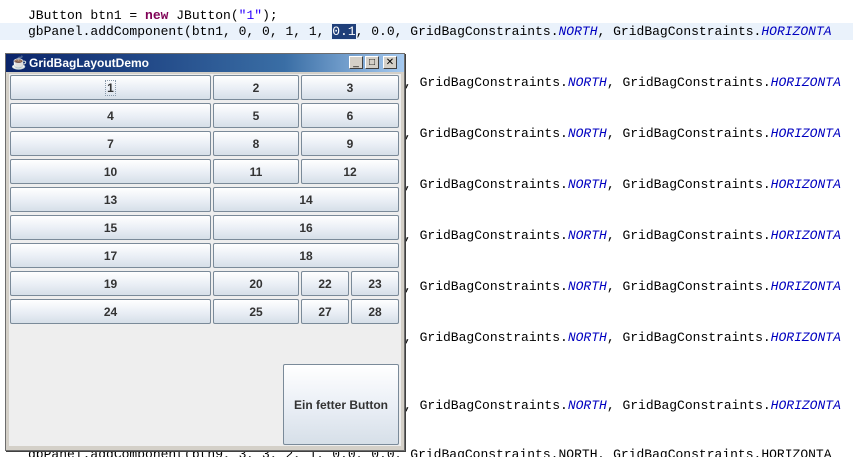 This screenshot has width=853, height=457. What do you see at coordinates (110, 143) in the screenshot?
I see `button-7: 7` at bounding box center [110, 143].